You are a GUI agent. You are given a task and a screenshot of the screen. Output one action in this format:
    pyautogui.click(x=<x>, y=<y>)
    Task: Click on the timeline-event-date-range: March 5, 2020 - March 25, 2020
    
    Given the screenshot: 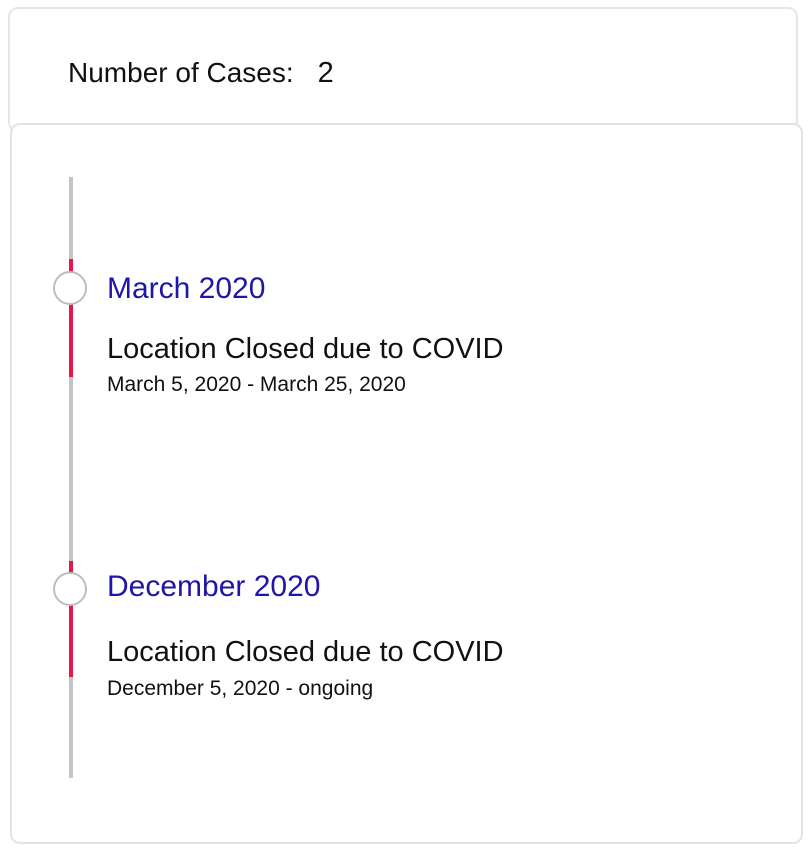 What is the action you would take?
    pyautogui.click(x=256, y=384)
    